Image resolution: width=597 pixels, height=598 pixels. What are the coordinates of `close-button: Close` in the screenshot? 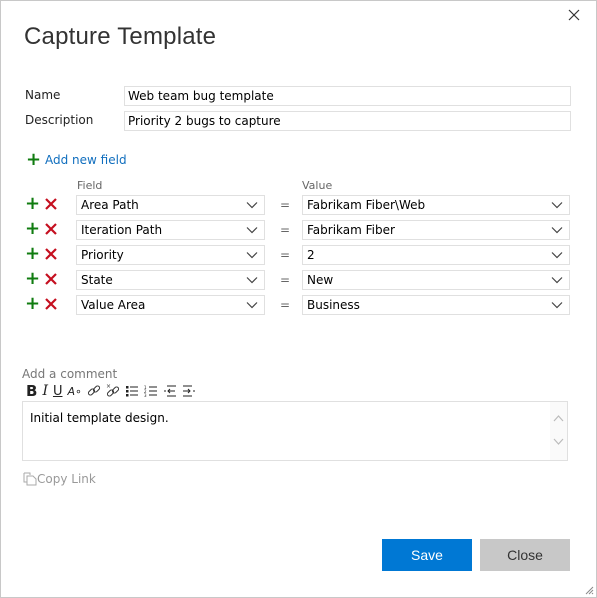 It's located at (525, 555).